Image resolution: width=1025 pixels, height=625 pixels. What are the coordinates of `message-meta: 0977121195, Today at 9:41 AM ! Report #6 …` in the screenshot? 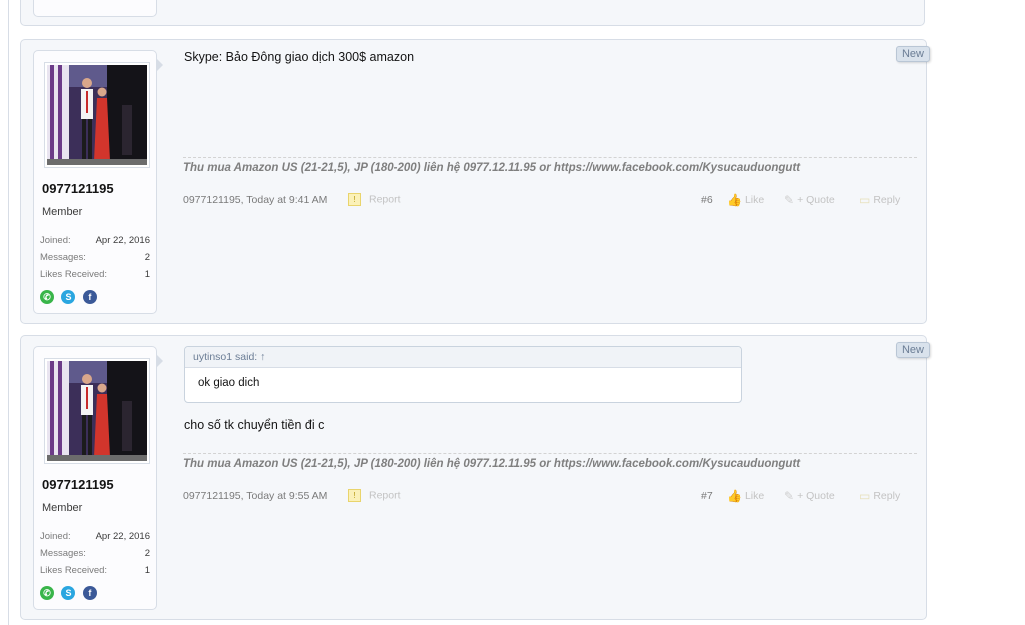 It's located at (547, 201).